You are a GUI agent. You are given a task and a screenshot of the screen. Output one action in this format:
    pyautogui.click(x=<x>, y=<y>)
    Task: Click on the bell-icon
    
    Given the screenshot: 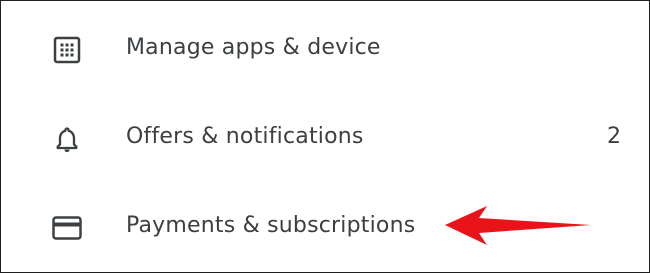 What is the action you would take?
    pyautogui.click(x=67, y=139)
    